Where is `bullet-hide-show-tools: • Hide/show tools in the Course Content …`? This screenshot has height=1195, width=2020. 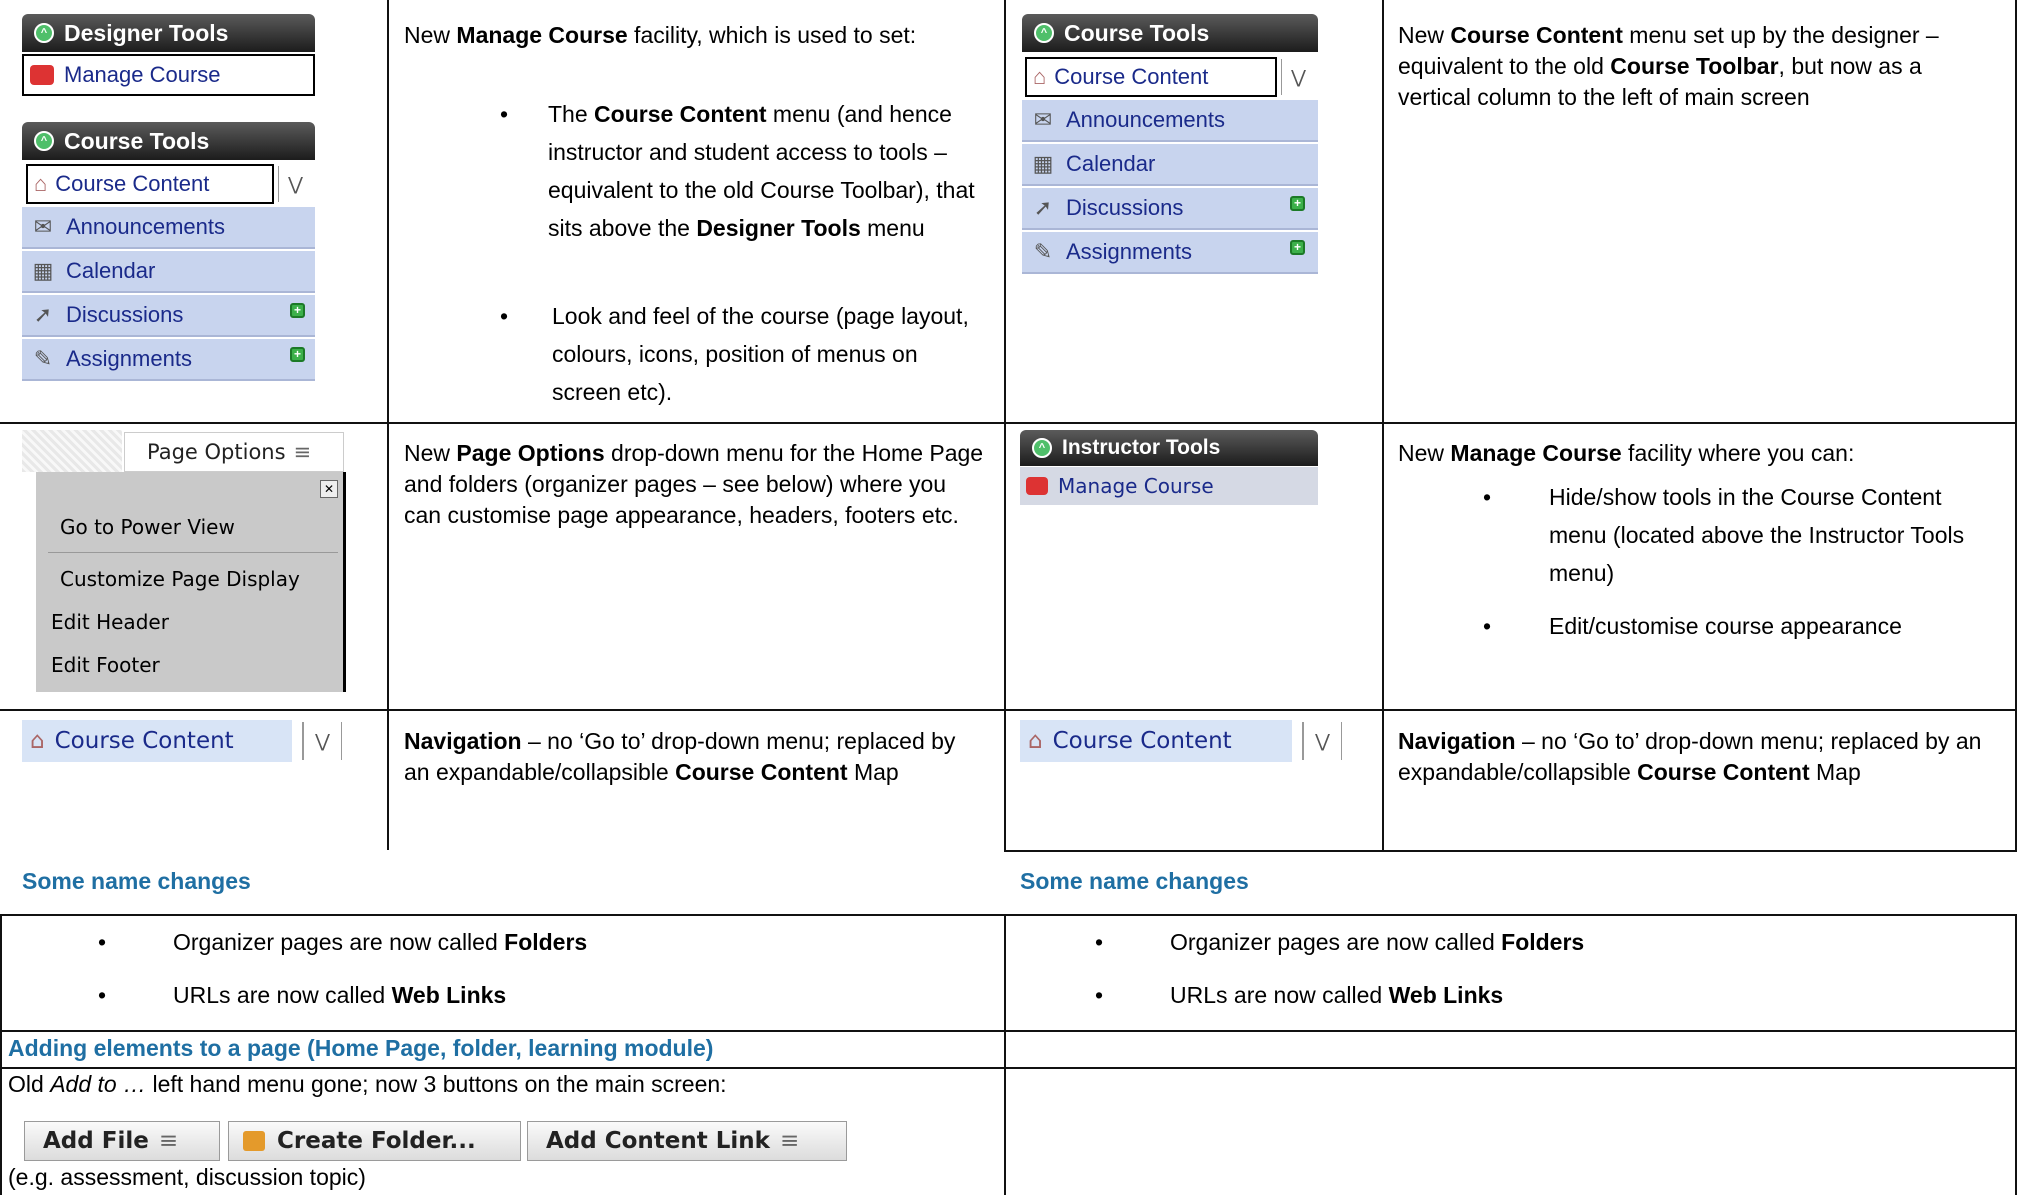
bullet-hide-show-tools: • Hide/show tools in the Course Content … is located at coordinates (1724, 535).